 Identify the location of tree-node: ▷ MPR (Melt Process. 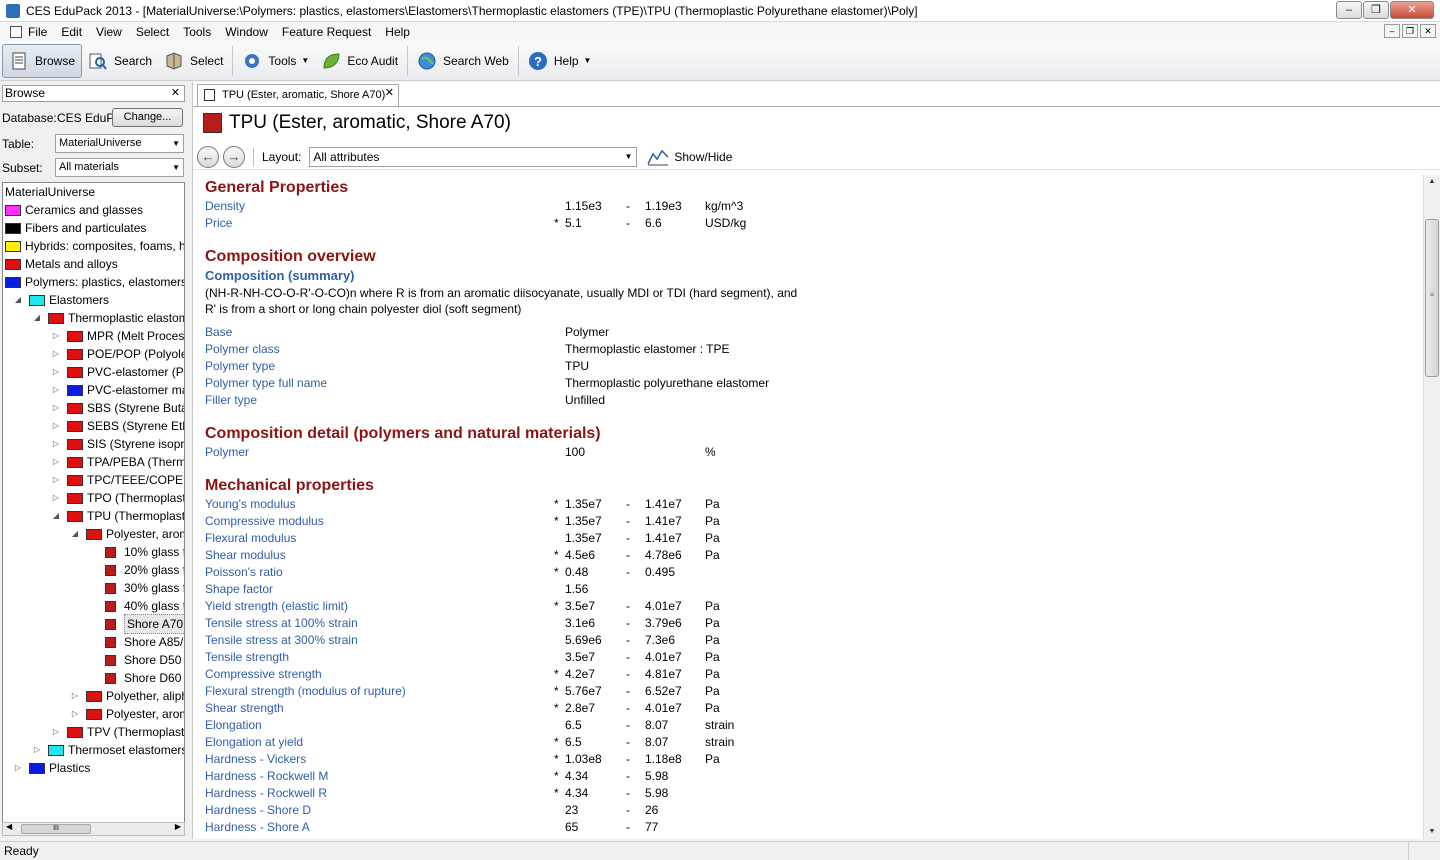
(117, 336).